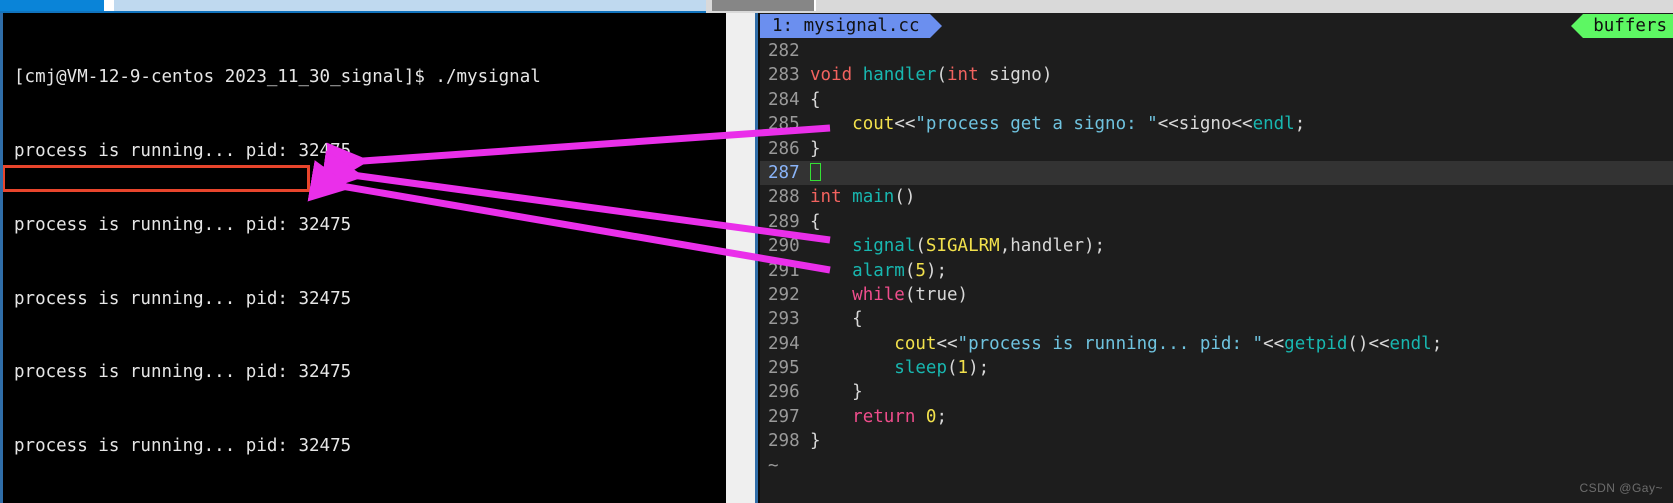 This screenshot has height=503, width=1673. I want to click on code-line: 295 sleep(1);, so click(1216, 368).